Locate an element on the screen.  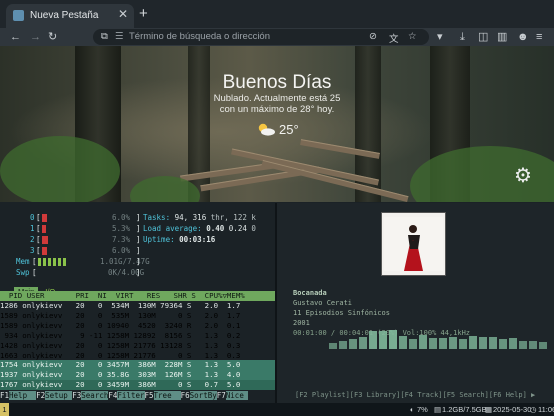
album-cover: ~ is located at coordinates (413, 244).